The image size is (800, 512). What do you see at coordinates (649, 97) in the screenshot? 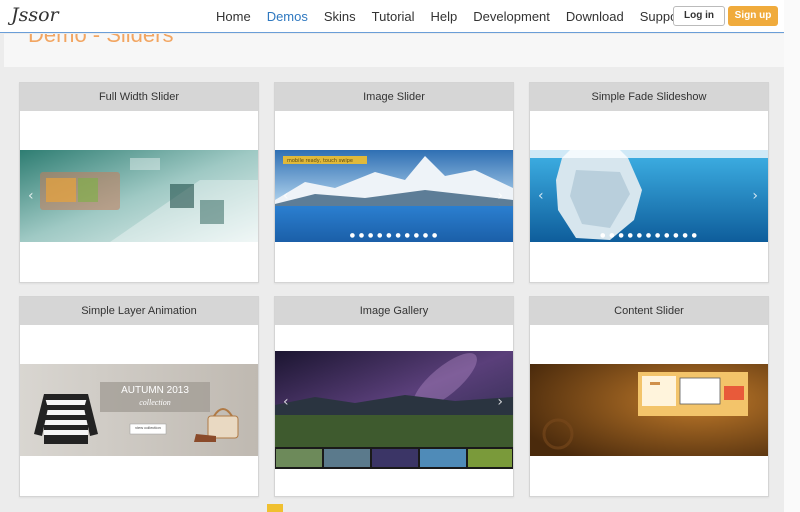
I see `card-title: Simple Fade Slideshow` at bounding box center [649, 97].